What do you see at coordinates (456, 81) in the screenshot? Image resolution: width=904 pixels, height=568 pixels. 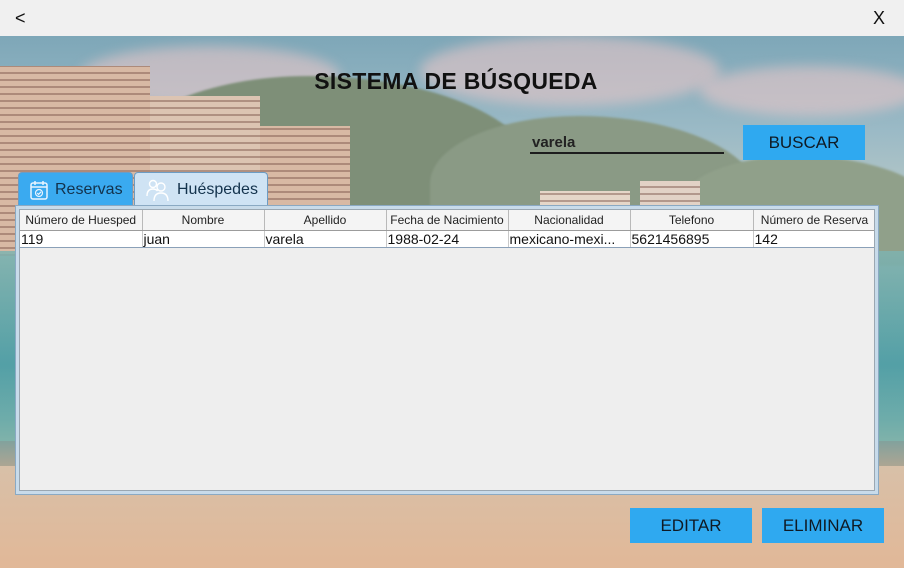 I see `page-title: SISTEMA DE BÚSQUEDA` at bounding box center [456, 81].